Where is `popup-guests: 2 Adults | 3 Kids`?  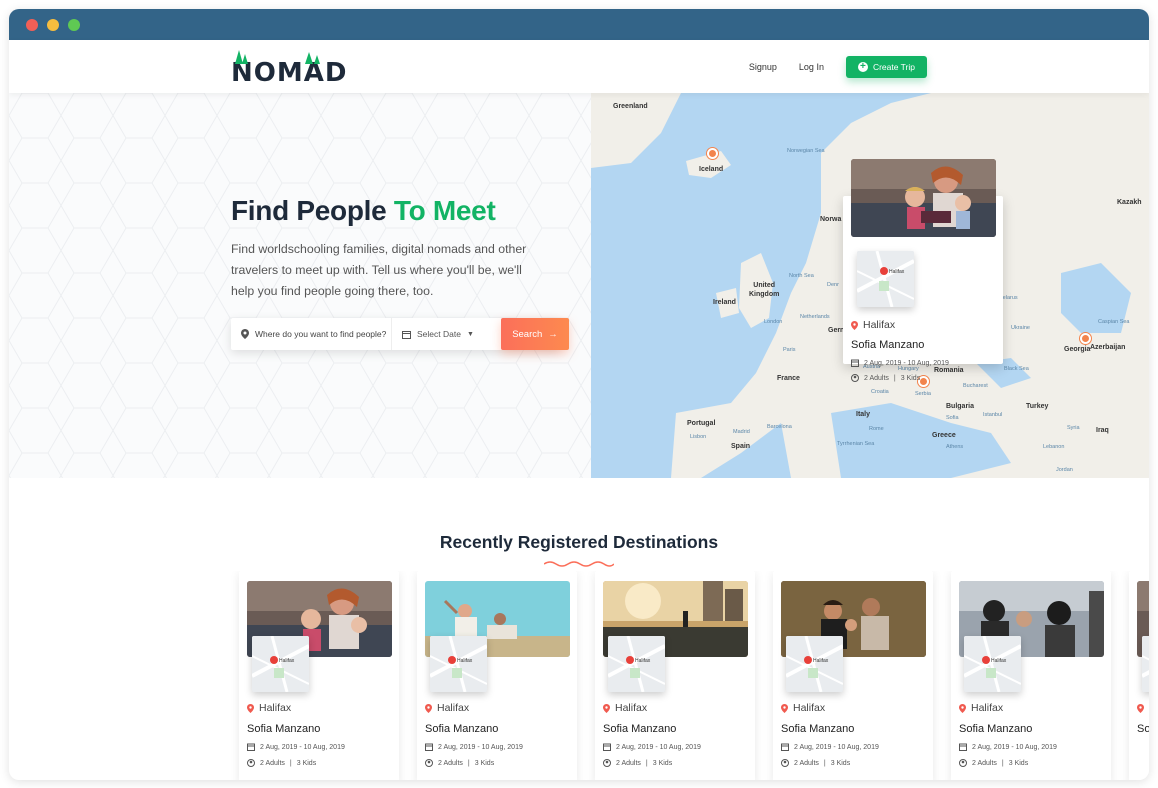
popup-guests: 2 Adults | 3 Kids is located at coordinates (885, 378).